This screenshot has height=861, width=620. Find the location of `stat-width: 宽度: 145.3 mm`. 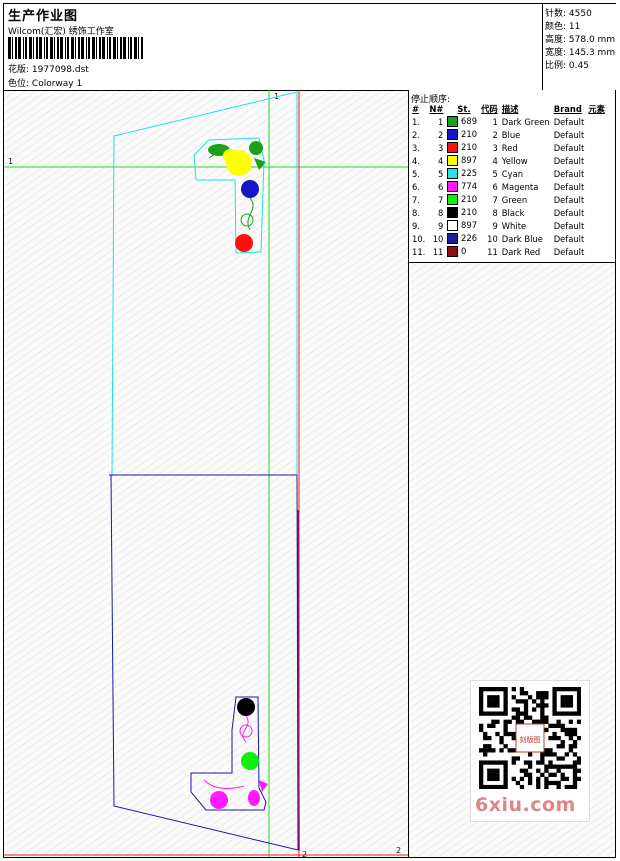

stat-width: 宽度: 145.3 mm is located at coordinates (580, 51).